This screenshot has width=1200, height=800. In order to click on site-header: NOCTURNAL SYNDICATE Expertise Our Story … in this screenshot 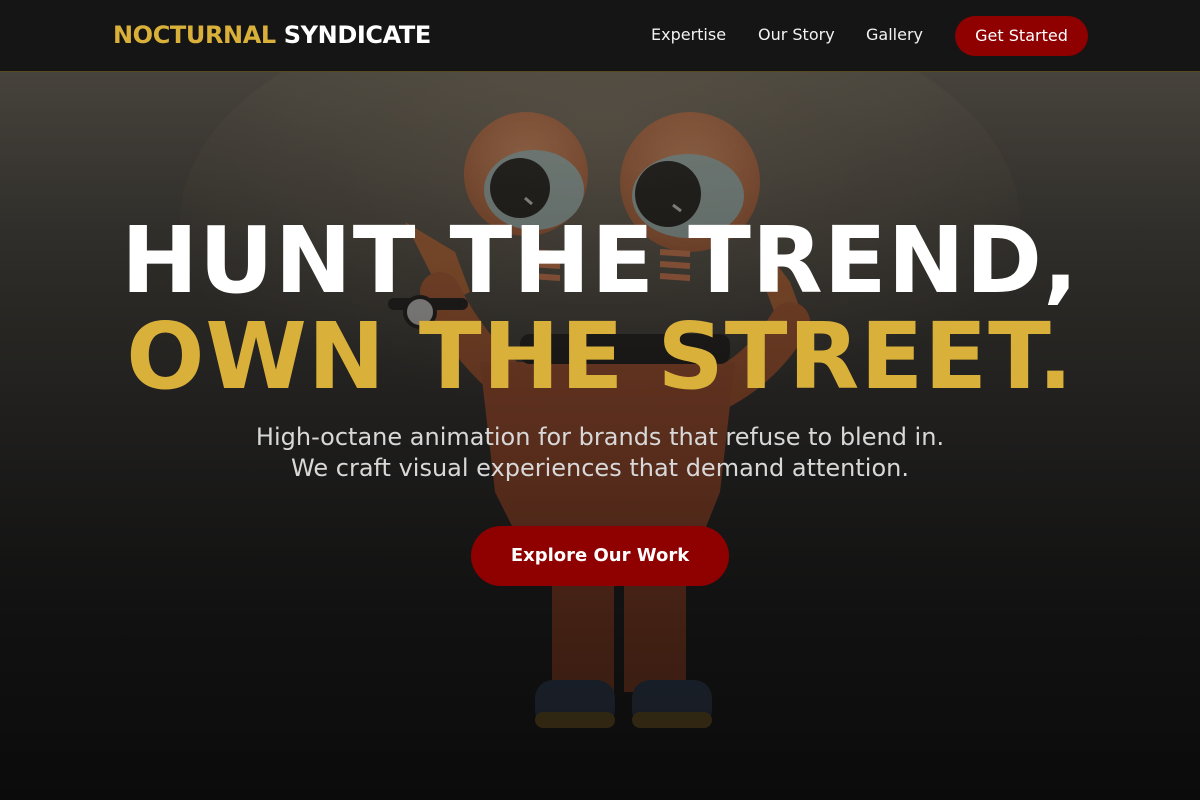, I will do `click(600, 36)`.